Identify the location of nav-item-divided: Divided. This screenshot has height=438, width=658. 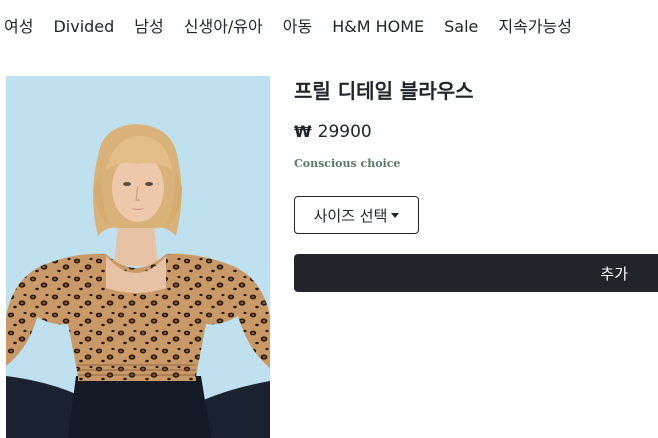
(83, 27).